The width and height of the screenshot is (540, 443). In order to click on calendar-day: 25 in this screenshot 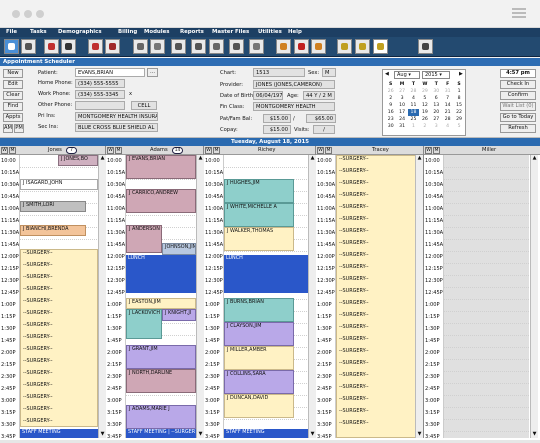, I will do `click(413, 119)`.